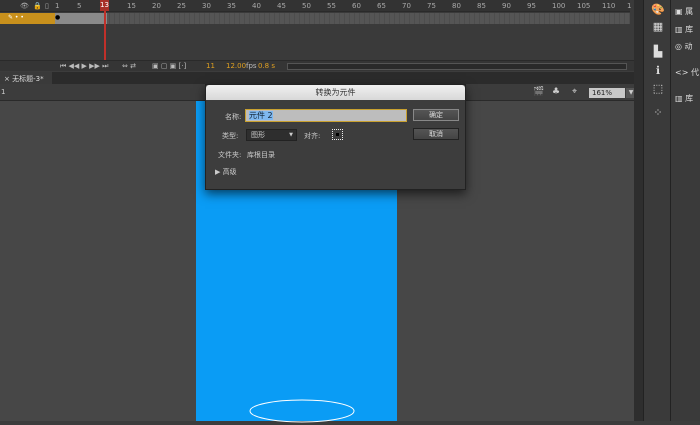  Describe the element at coordinates (7, 79) in the screenshot. I see `tab-close-icon: ×` at that location.